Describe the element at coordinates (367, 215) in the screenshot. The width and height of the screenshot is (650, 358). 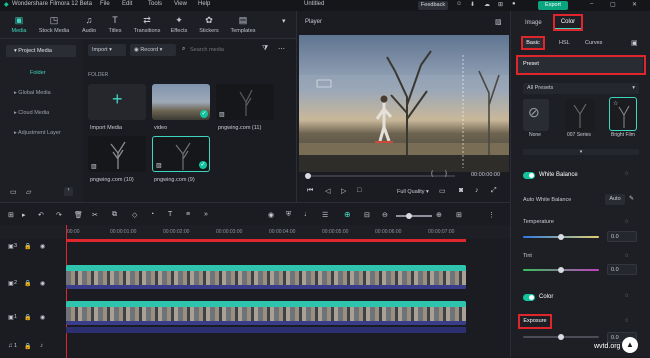
I see `split-screen-icon: ⊟` at that location.